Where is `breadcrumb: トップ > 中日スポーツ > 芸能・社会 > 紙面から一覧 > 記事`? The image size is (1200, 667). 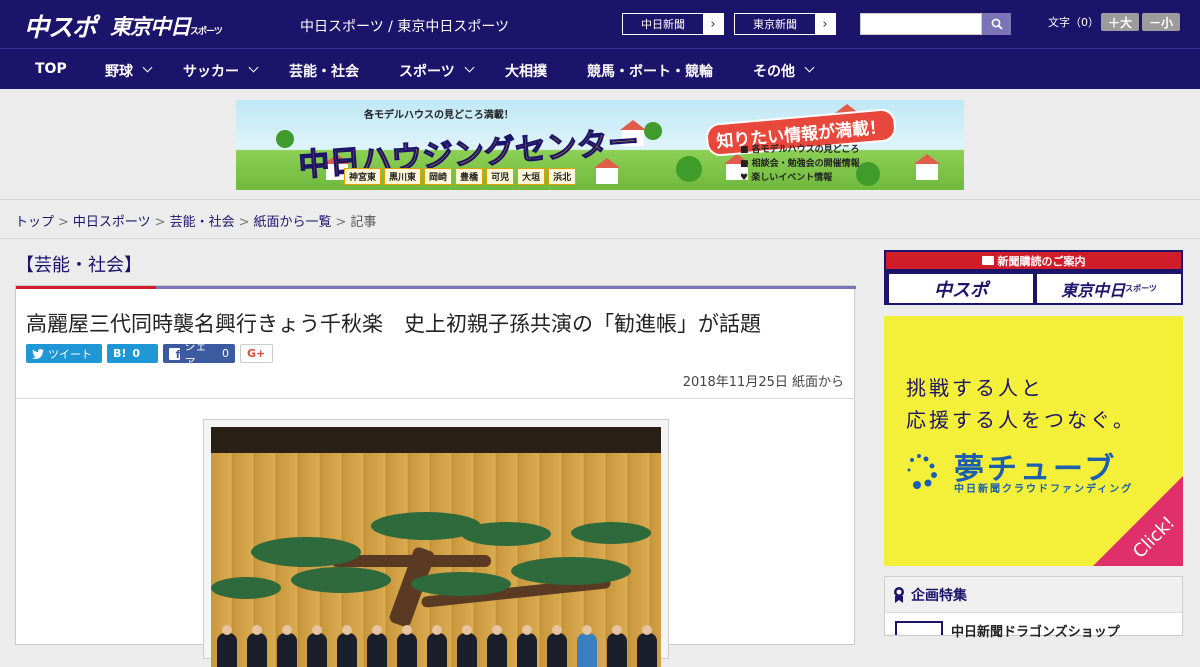 breadcrumb: トップ > 中日スポーツ > 芸能・社会 > 紙面から一覧 > 記事 is located at coordinates (195, 220).